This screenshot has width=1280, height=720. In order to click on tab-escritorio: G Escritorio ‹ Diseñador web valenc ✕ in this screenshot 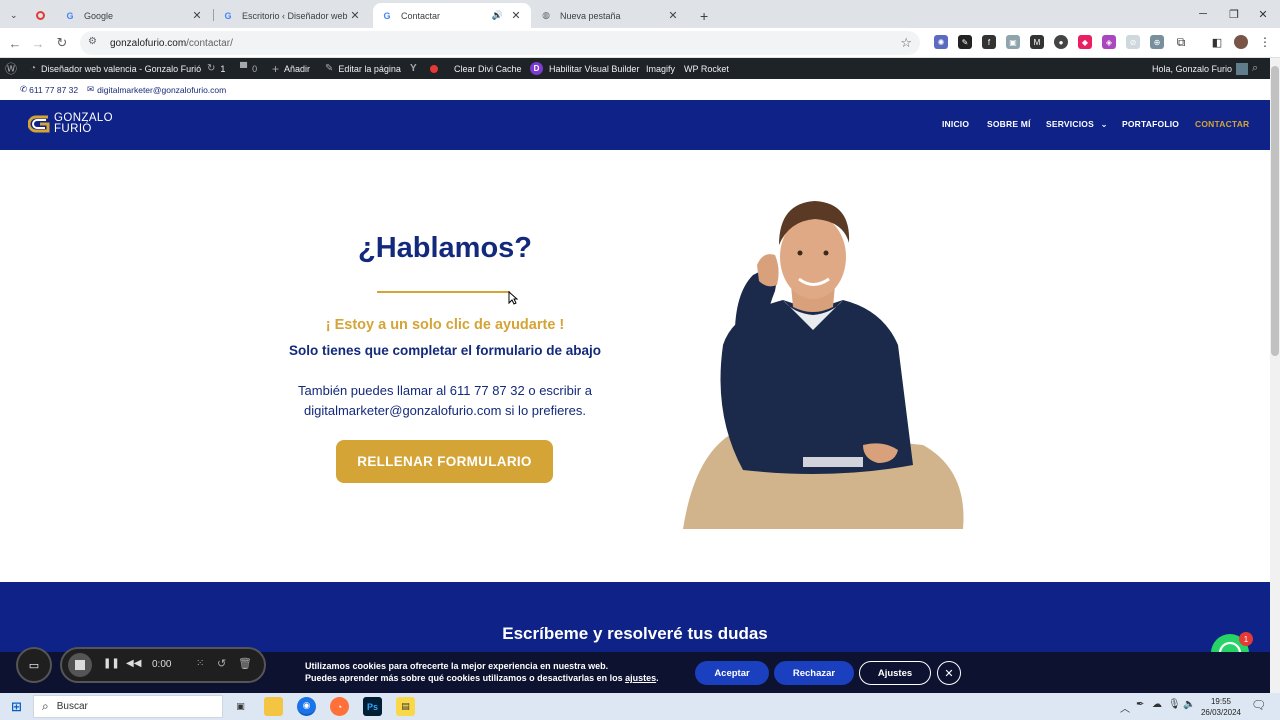, I will do `click(292, 15)`.